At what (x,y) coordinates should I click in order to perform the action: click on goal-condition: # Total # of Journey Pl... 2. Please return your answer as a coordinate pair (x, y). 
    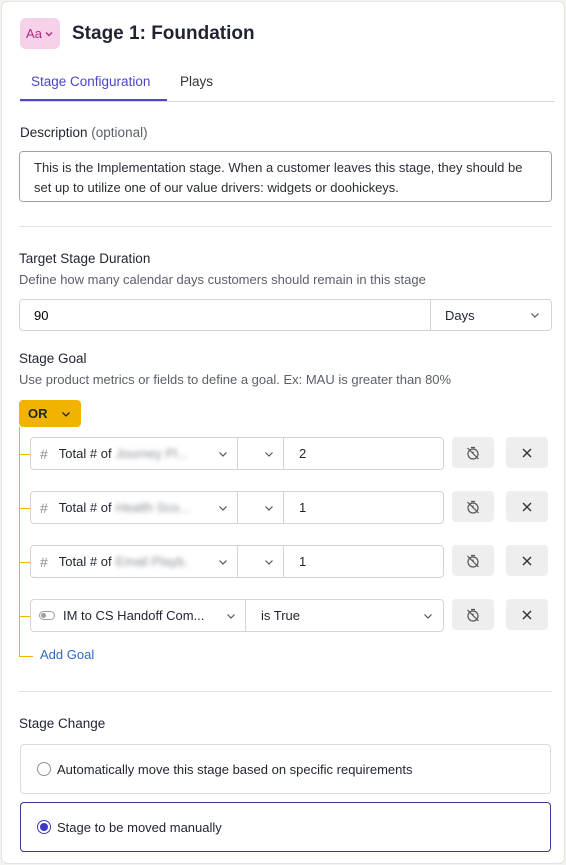
    Looking at the image, I should click on (237, 453).